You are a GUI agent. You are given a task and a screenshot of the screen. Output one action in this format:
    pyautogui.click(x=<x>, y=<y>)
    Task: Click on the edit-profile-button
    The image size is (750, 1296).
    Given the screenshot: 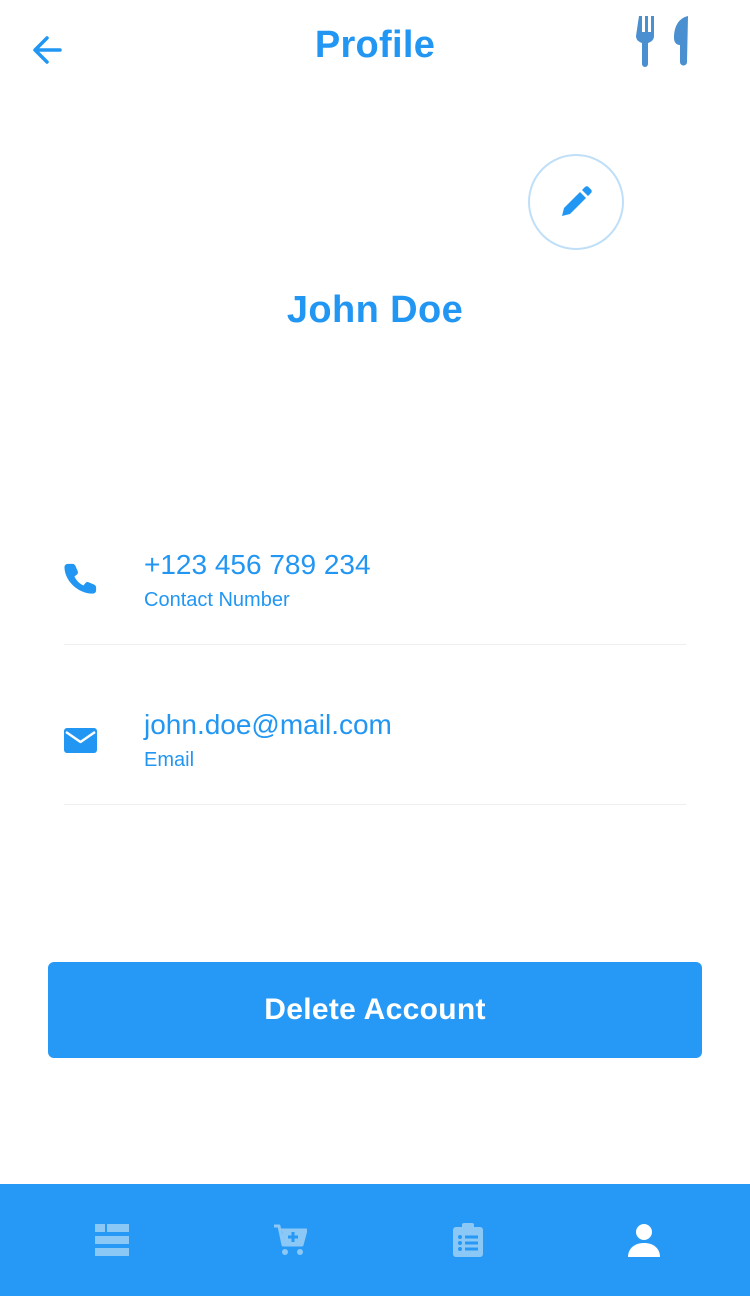 What is the action you would take?
    pyautogui.click(x=576, y=202)
    